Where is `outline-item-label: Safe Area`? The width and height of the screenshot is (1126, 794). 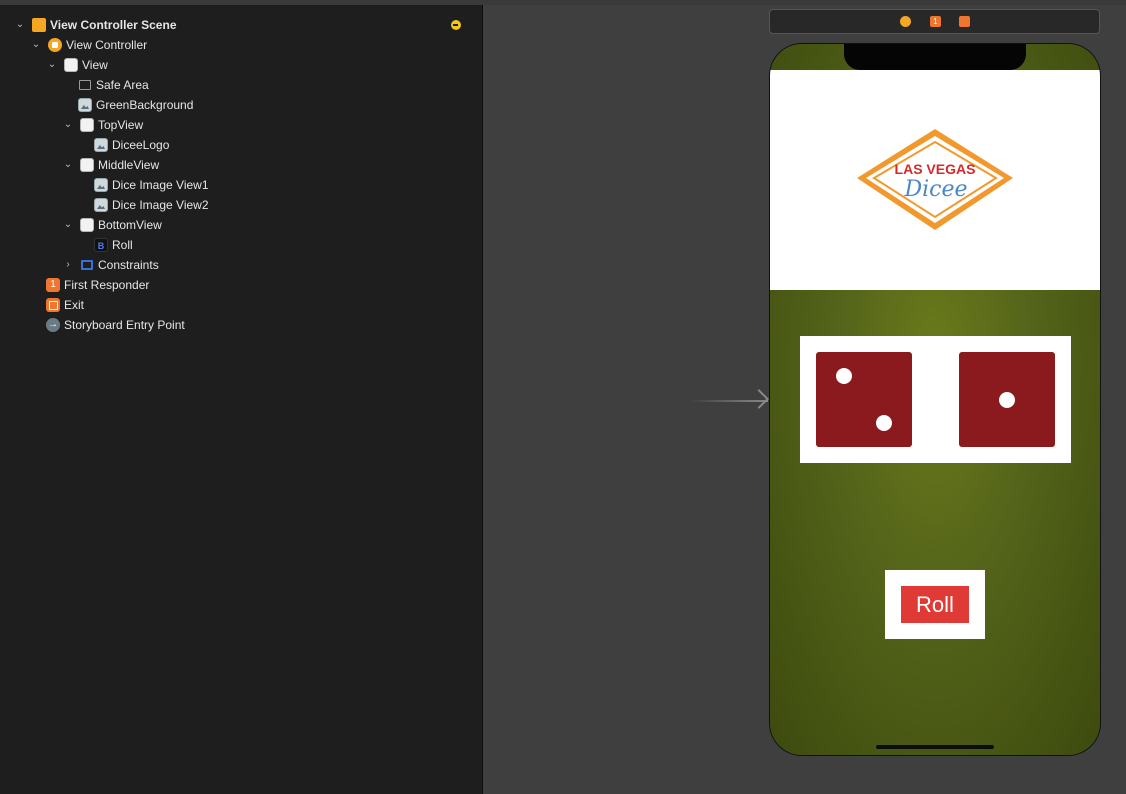
outline-item-label: Safe Area is located at coordinates (122, 85).